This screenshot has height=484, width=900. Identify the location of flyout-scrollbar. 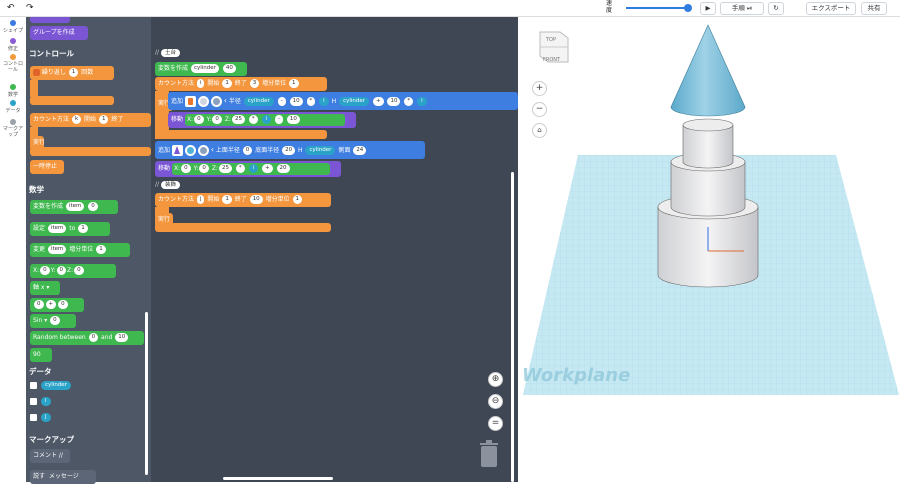
(146, 393).